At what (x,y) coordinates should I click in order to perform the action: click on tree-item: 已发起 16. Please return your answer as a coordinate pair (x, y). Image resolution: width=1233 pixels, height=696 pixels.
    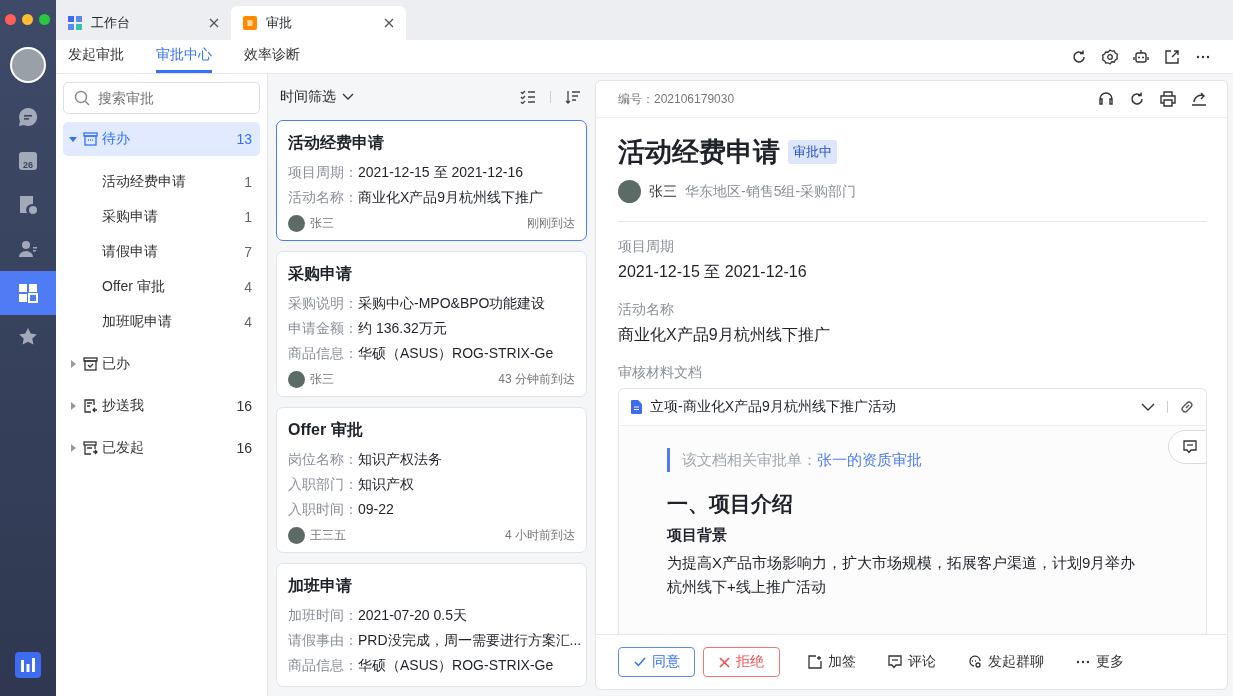
    Looking at the image, I should click on (161, 448).